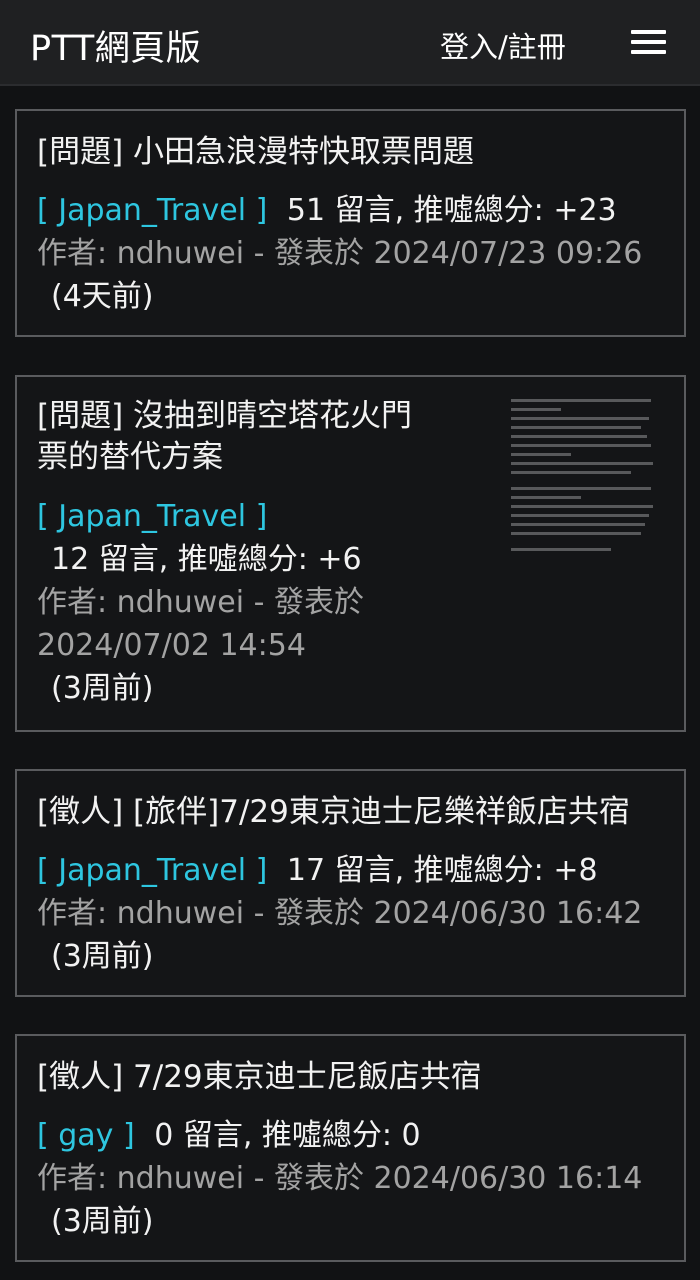  I want to click on post-title: [徵人] 7/29東京迪士尼飯店共宿, so click(352, 1077).